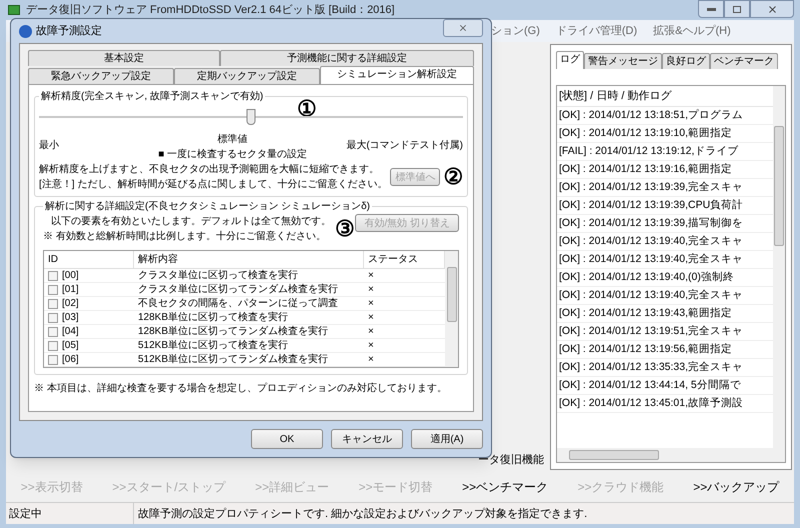 The image size is (800, 528). What do you see at coordinates (665, 404) in the screenshot?
I see `log-entry: [OK] : 2014/01/12 13:45:01,故障予測設` at bounding box center [665, 404].